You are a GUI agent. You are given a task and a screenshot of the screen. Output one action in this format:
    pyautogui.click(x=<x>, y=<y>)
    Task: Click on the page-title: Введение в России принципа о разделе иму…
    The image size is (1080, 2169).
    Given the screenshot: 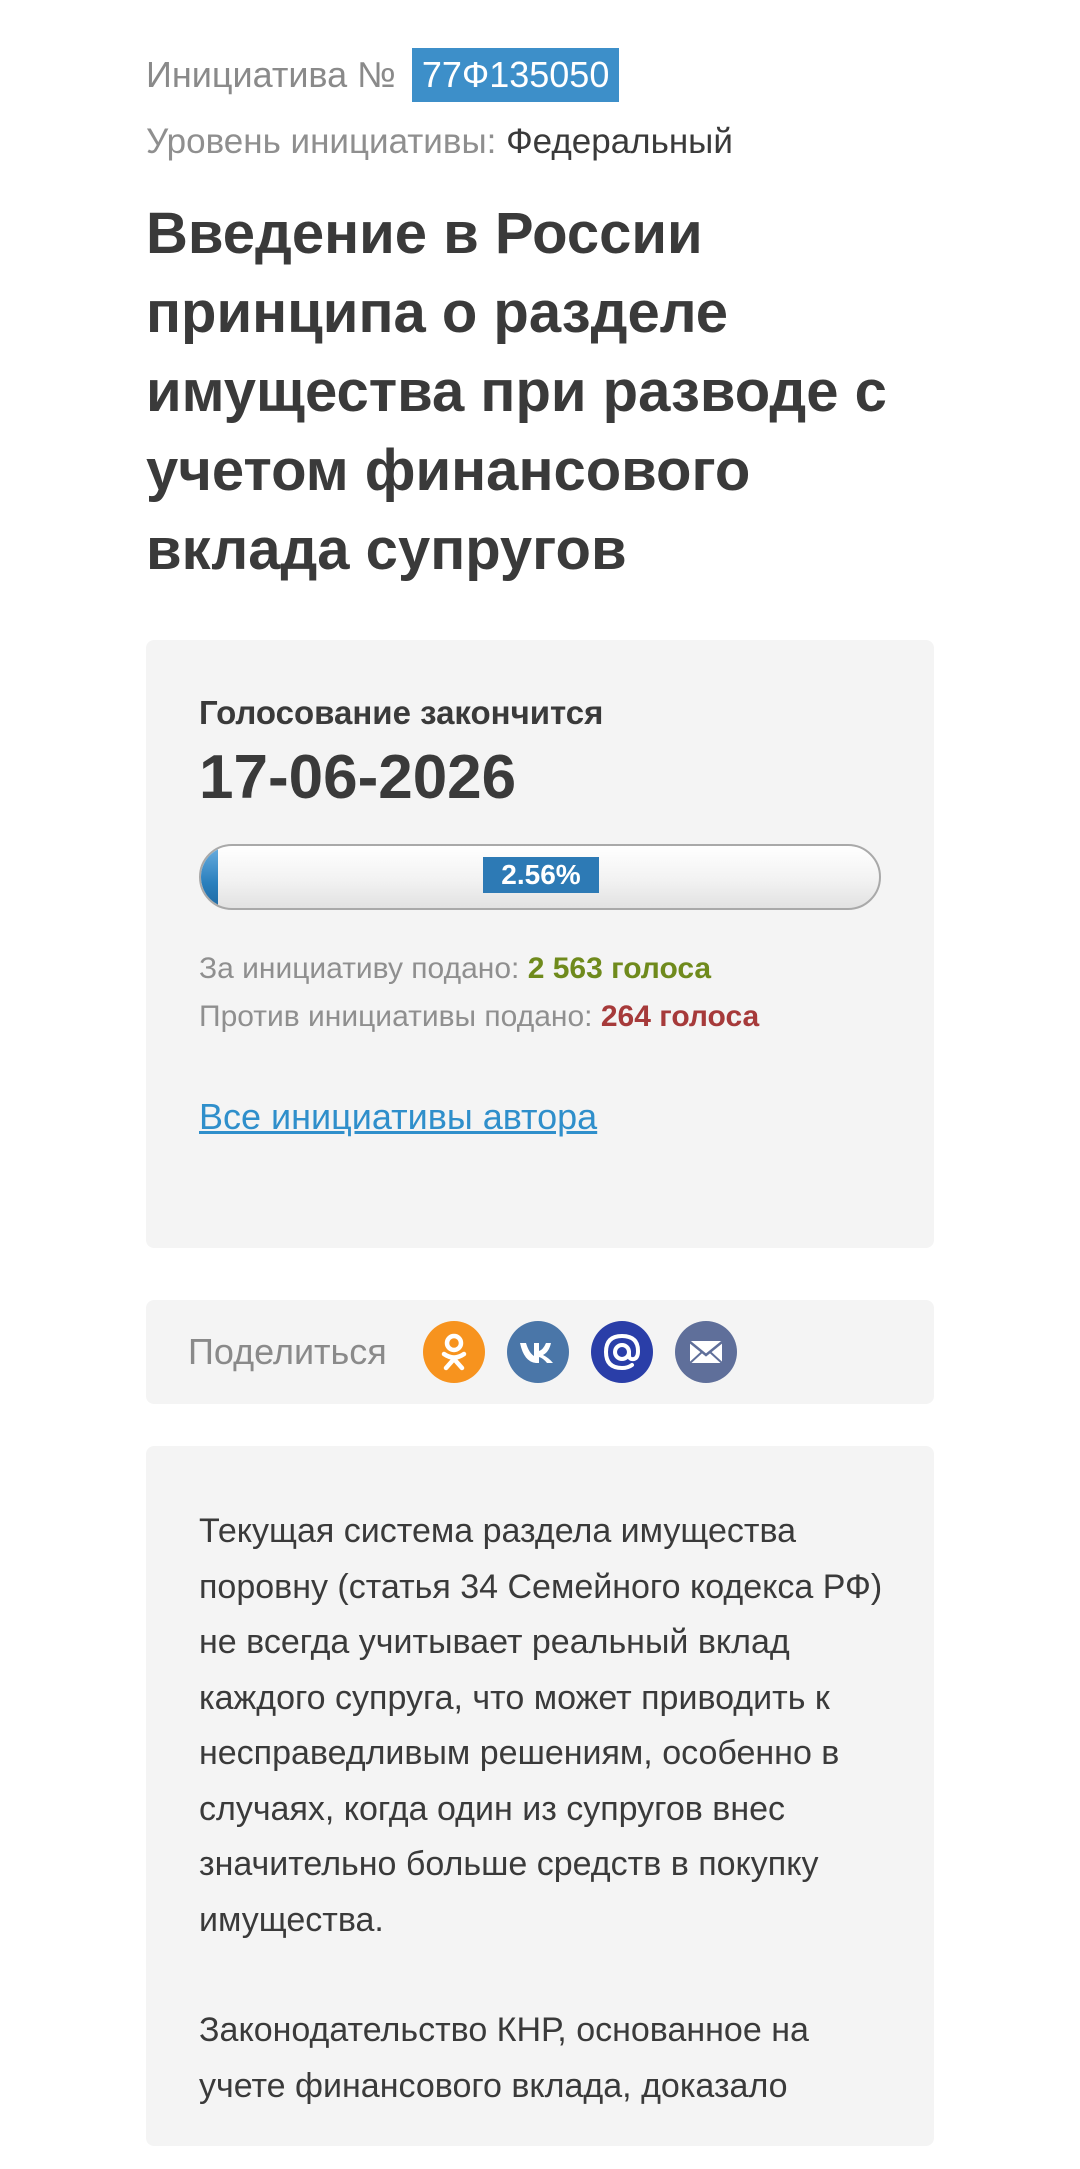 What is the action you would take?
    pyautogui.click(x=516, y=391)
    